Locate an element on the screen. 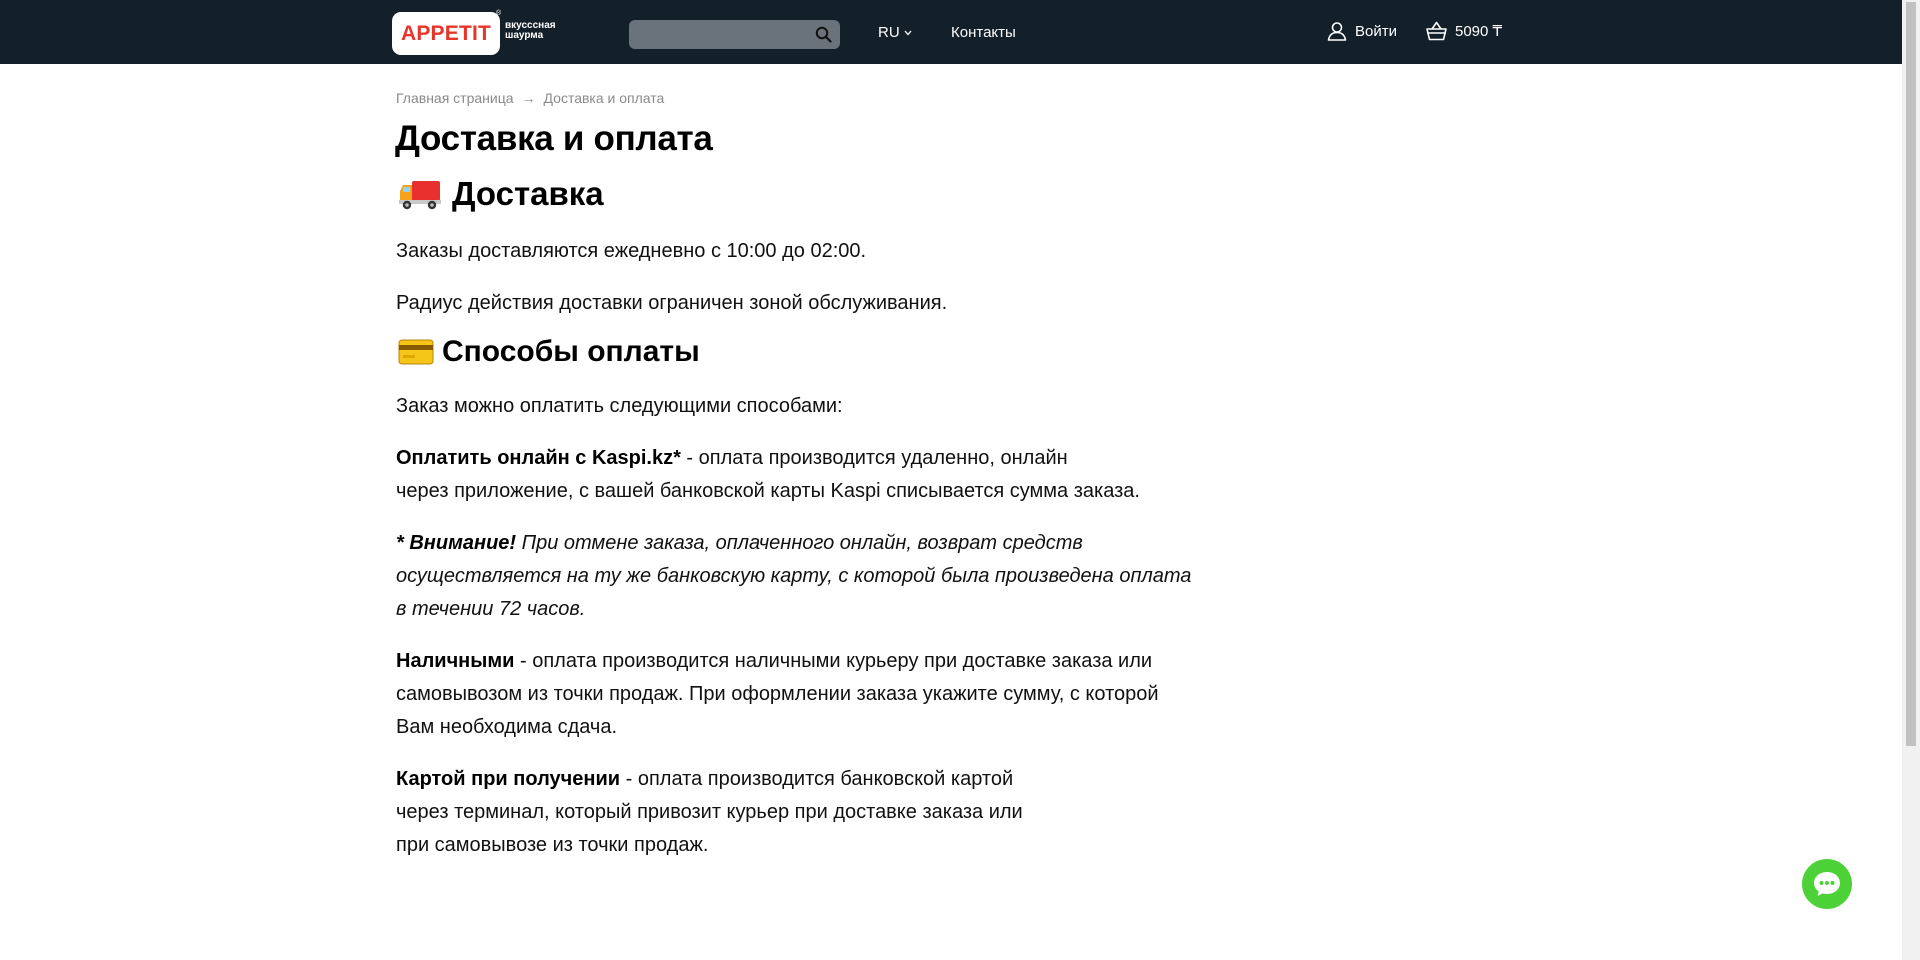 The height and width of the screenshot is (960, 1920). kaspi-payment-title: Оплатить онлайн с Kaspi.kz* is located at coordinates (538, 458).